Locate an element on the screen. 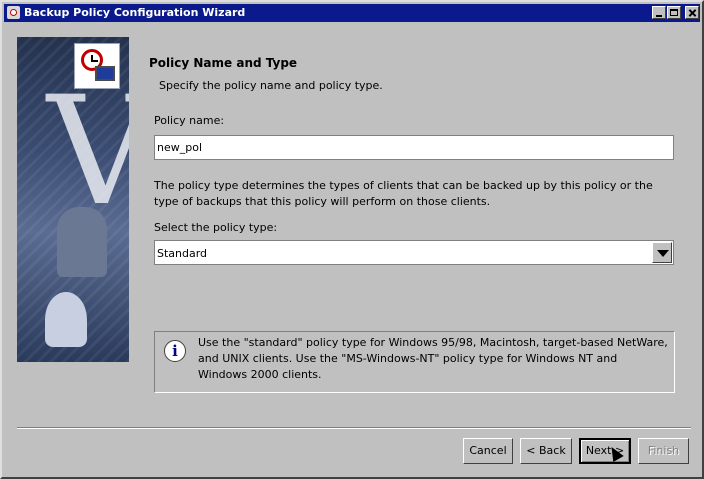 The height and width of the screenshot is (479, 704). info-icon: i is located at coordinates (175, 351).